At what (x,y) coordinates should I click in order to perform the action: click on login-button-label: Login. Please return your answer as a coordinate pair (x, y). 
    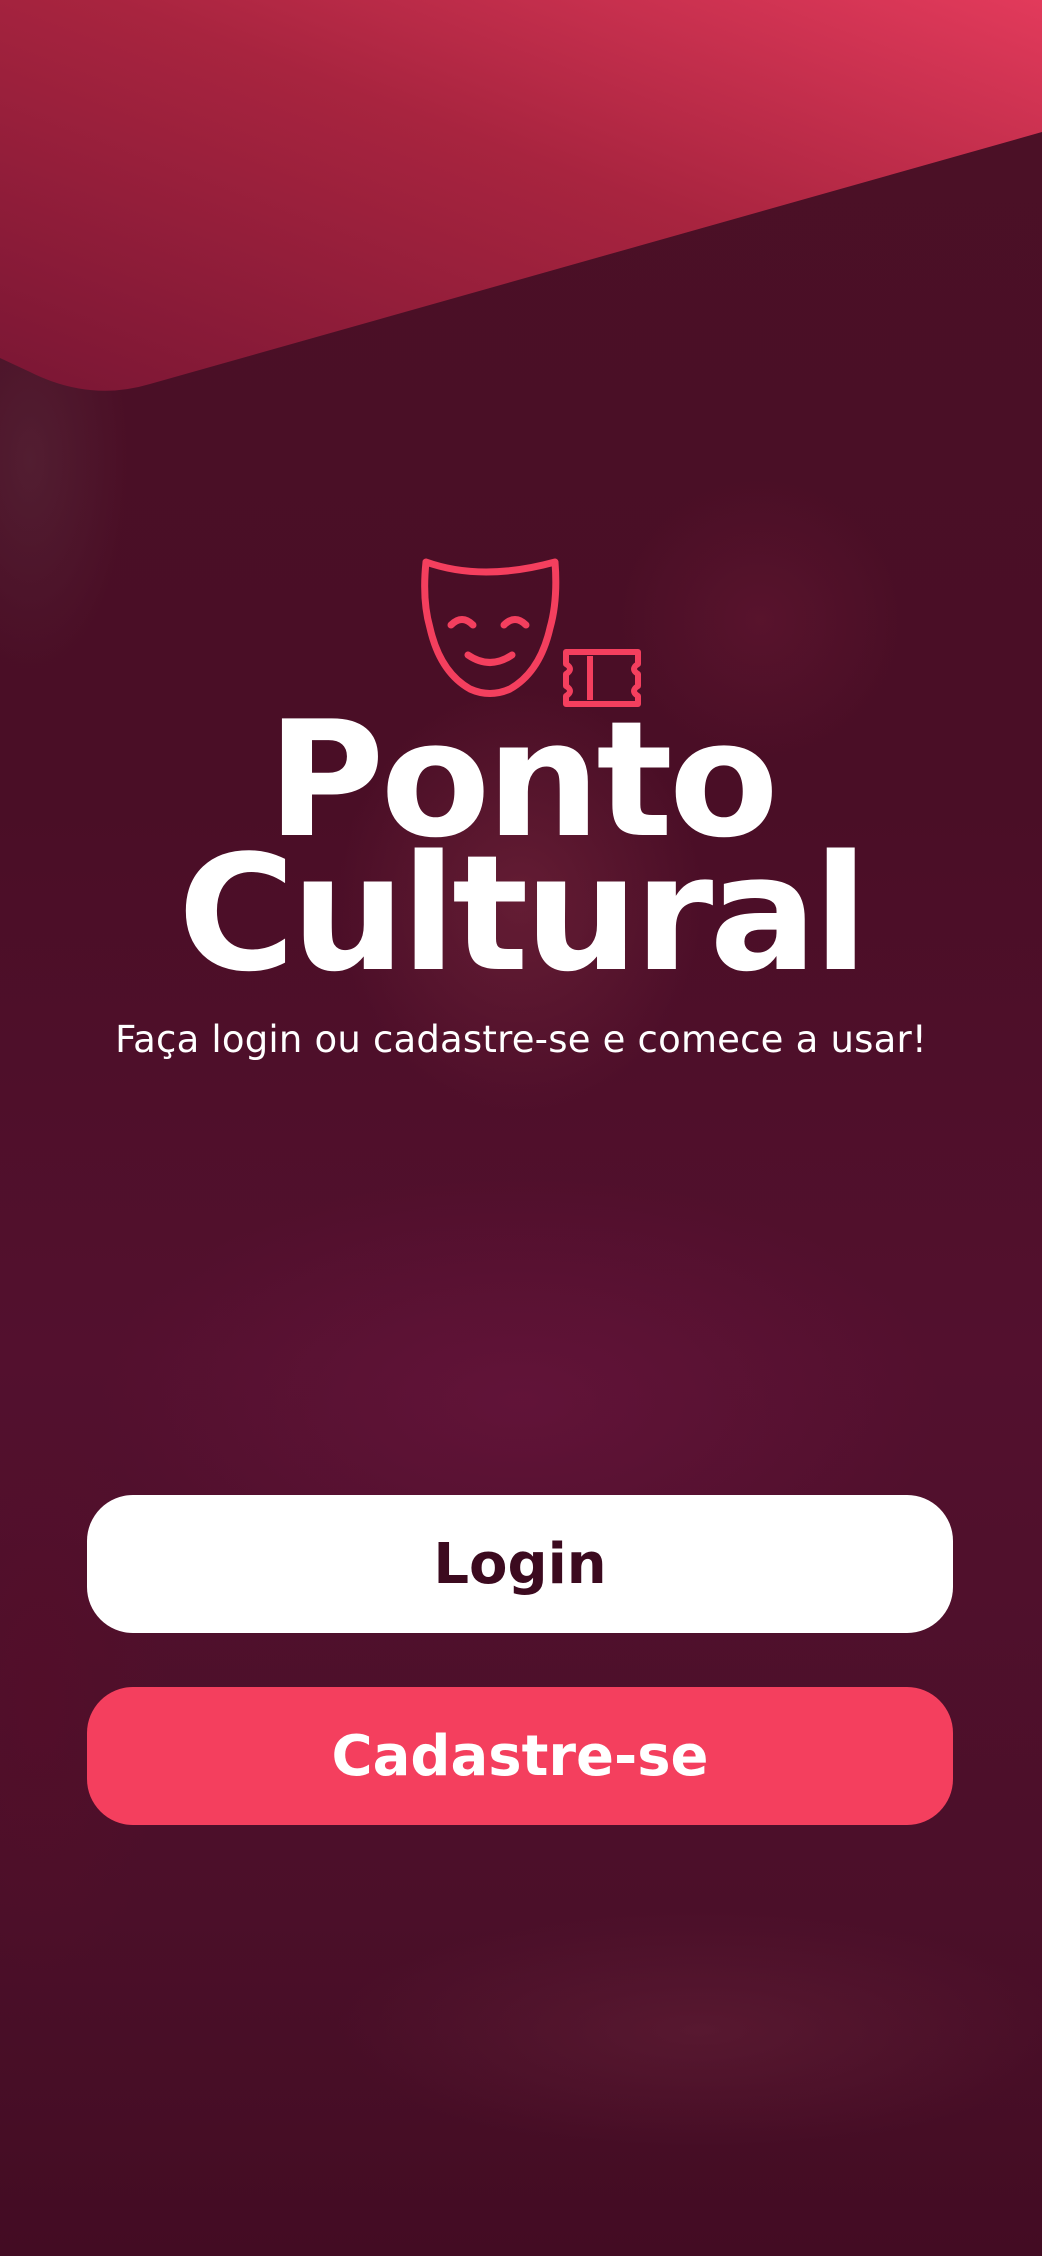
    Looking at the image, I should click on (520, 1564).